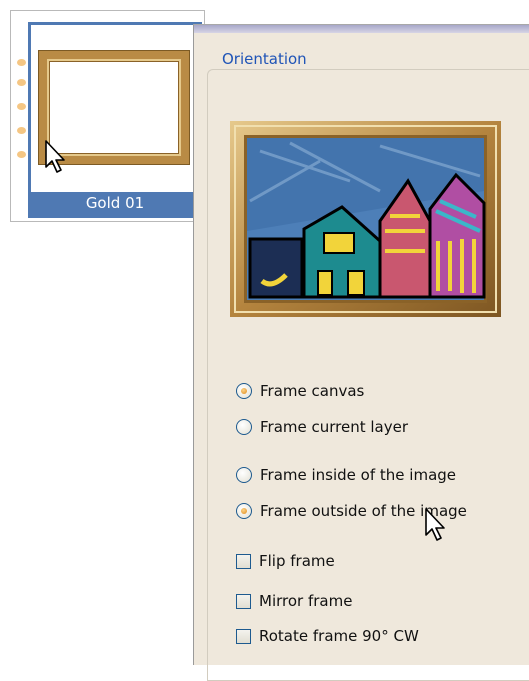 This screenshot has width=529, height=681. Describe the element at coordinates (306, 601) in the screenshot. I see `mirror-frame-label: Mirror frame` at that location.